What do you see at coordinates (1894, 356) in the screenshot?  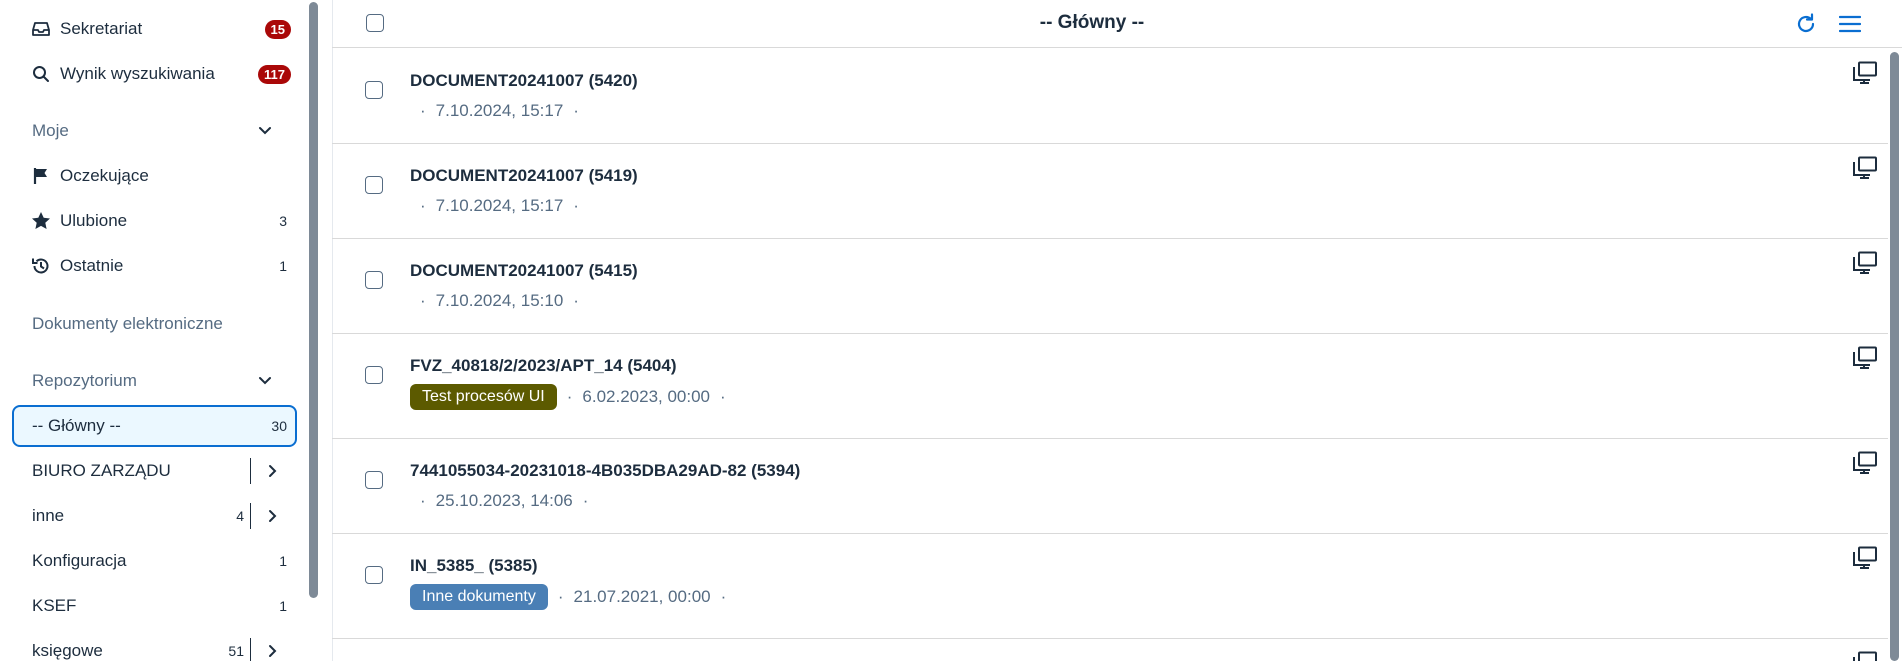 I see `list-scrollbar` at bounding box center [1894, 356].